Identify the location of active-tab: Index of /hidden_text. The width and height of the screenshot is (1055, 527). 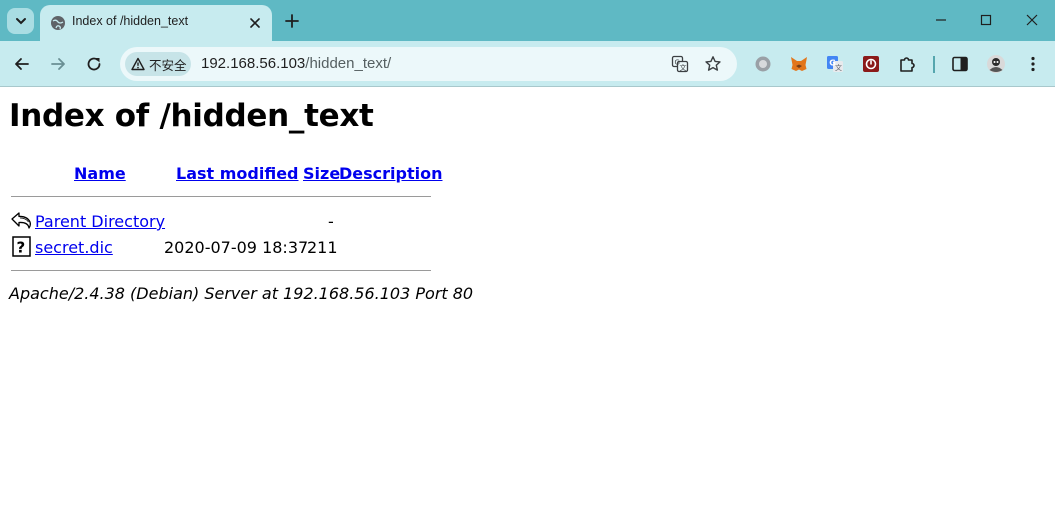
(156, 23).